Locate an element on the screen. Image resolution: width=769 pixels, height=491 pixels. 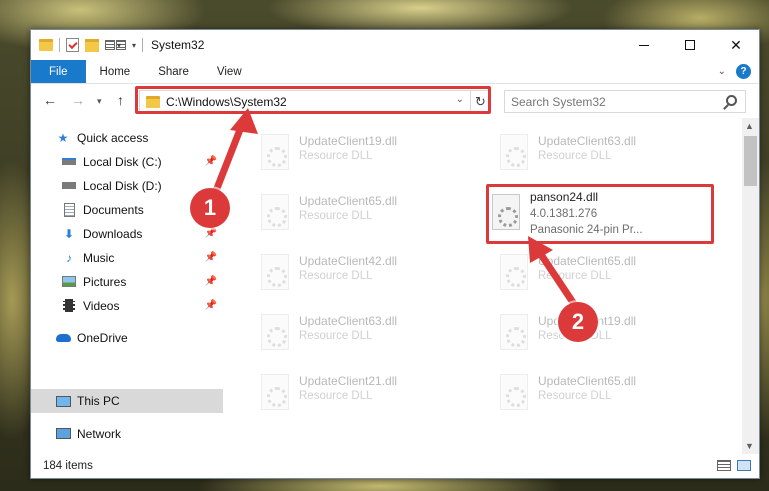
sidebar-item-pictures: Pictures 📌 is located at coordinates (127, 281).